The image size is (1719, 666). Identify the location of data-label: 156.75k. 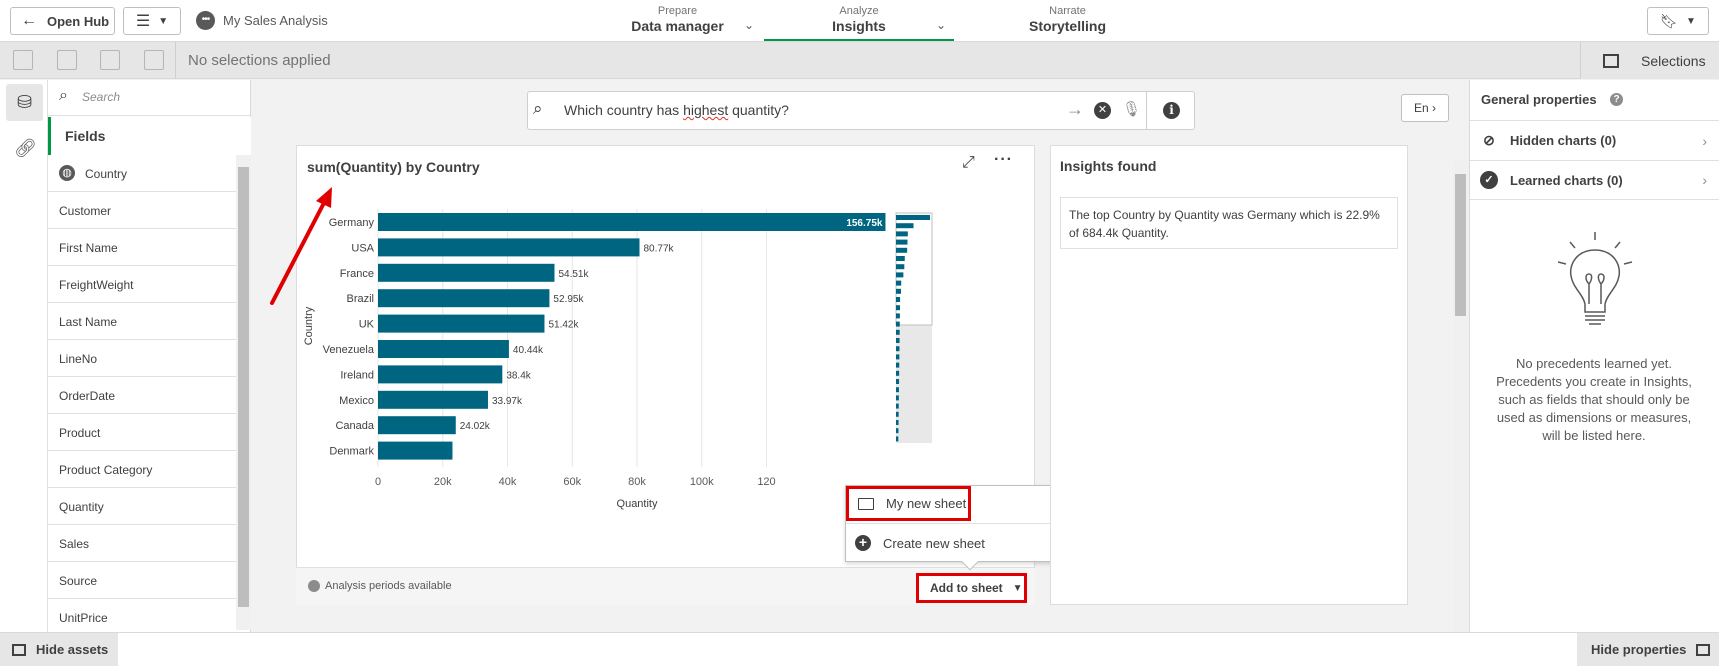
(864, 223).